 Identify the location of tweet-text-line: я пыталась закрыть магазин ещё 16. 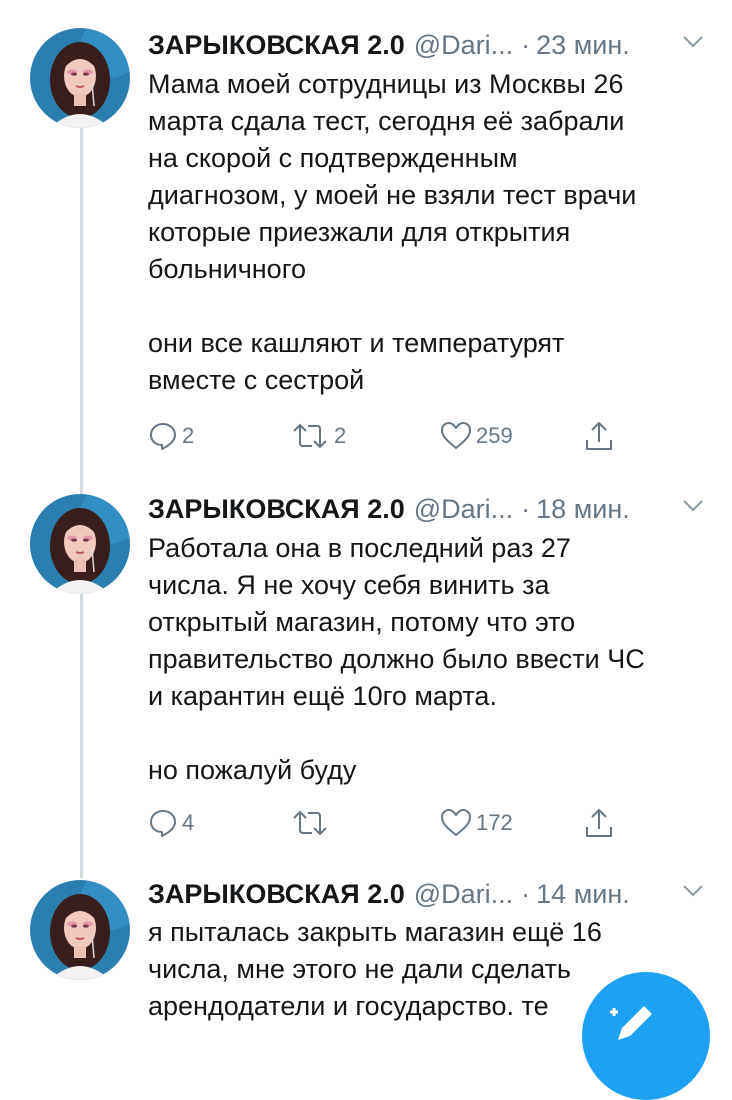
(375, 932).